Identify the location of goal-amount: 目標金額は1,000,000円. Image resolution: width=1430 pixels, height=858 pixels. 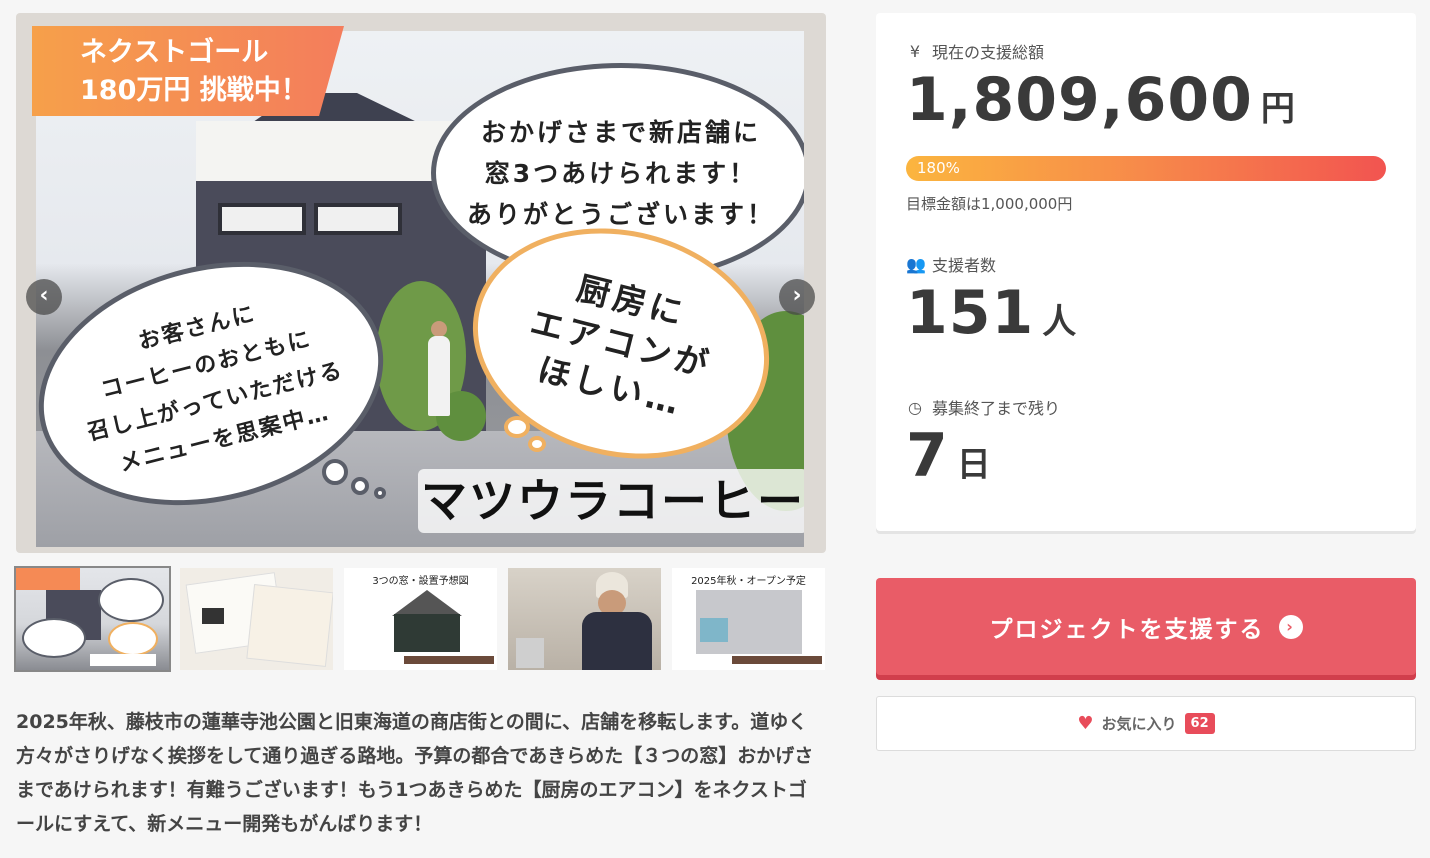
(989, 204).